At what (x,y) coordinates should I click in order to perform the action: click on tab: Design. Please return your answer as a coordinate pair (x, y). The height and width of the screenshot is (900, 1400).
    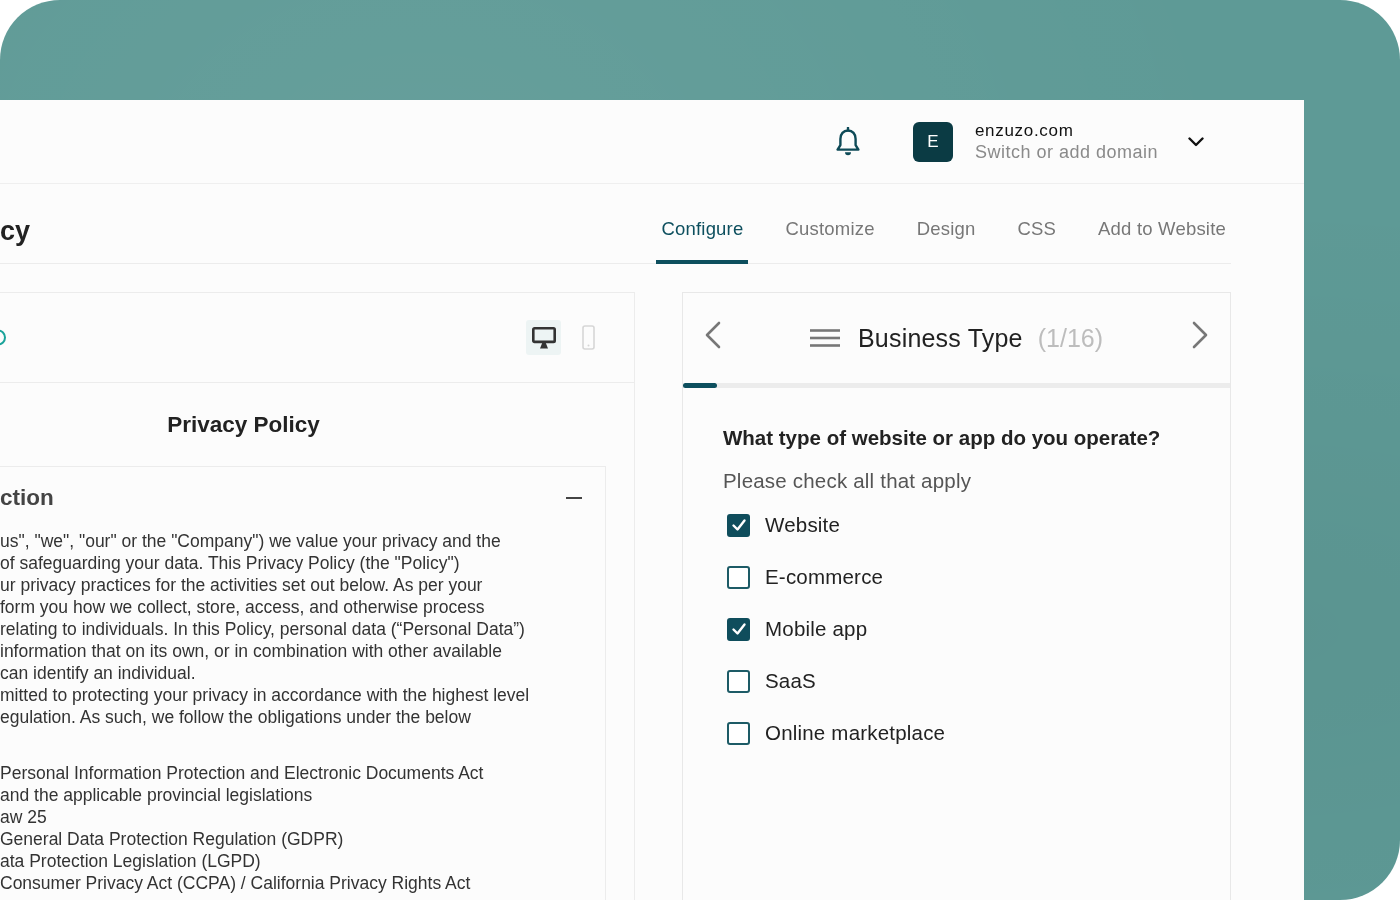
    Looking at the image, I should click on (946, 241).